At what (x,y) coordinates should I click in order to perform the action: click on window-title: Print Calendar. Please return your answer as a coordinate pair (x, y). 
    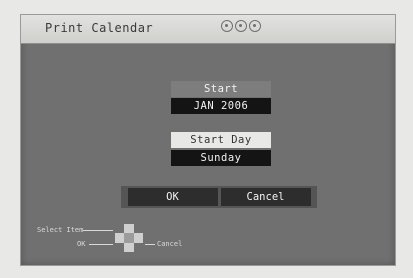
    Looking at the image, I should click on (99, 28).